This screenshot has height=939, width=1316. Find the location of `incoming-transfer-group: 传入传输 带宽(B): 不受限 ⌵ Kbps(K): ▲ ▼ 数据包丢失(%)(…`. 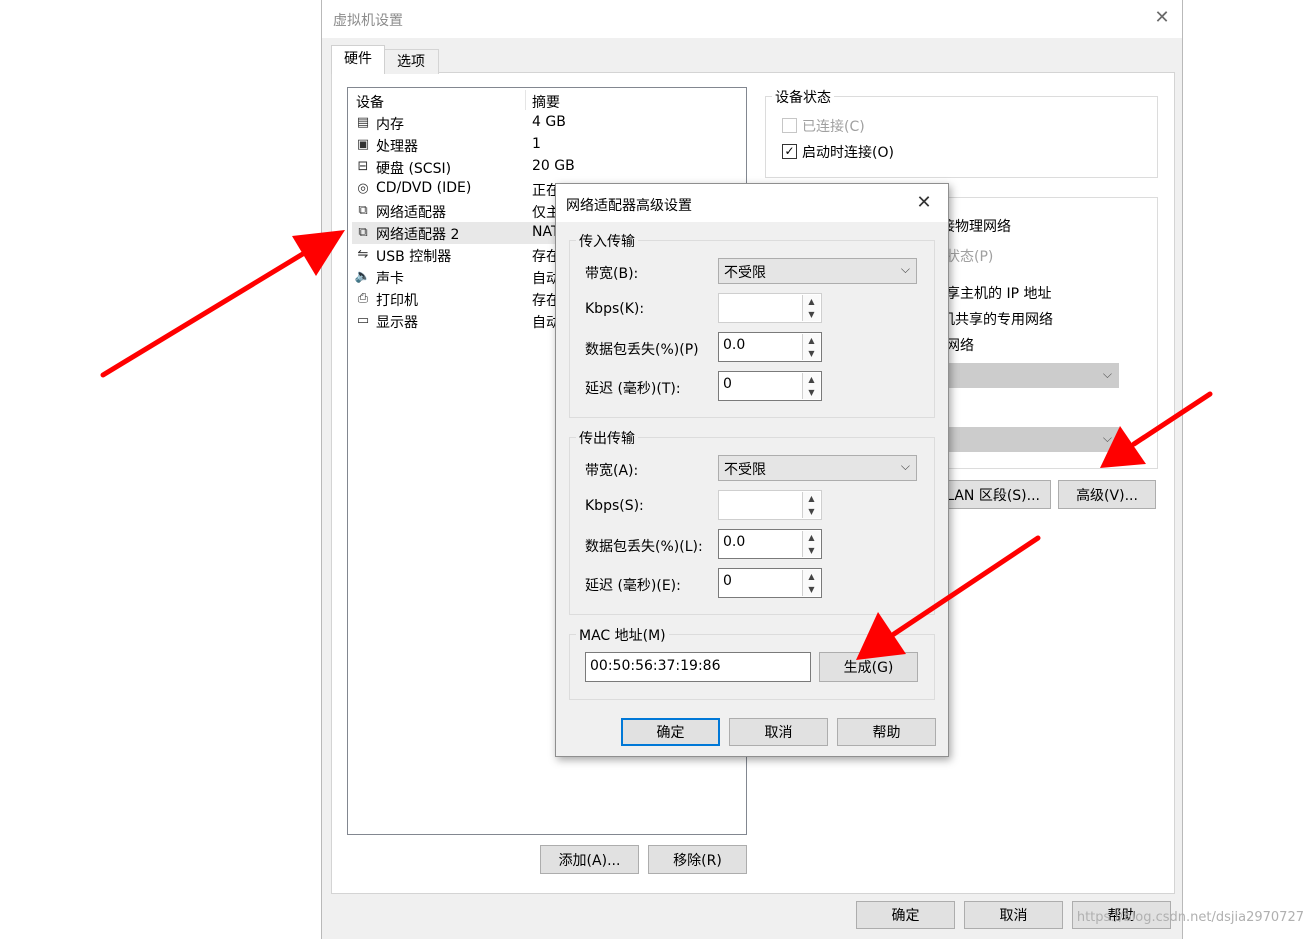

incoming-transfer-group: 传入传输 带宽(B): 不受限 ⌵ Kbps(K): ▲ ▼ 数据包丢失(%)(… is located at coordinates (752, 324).